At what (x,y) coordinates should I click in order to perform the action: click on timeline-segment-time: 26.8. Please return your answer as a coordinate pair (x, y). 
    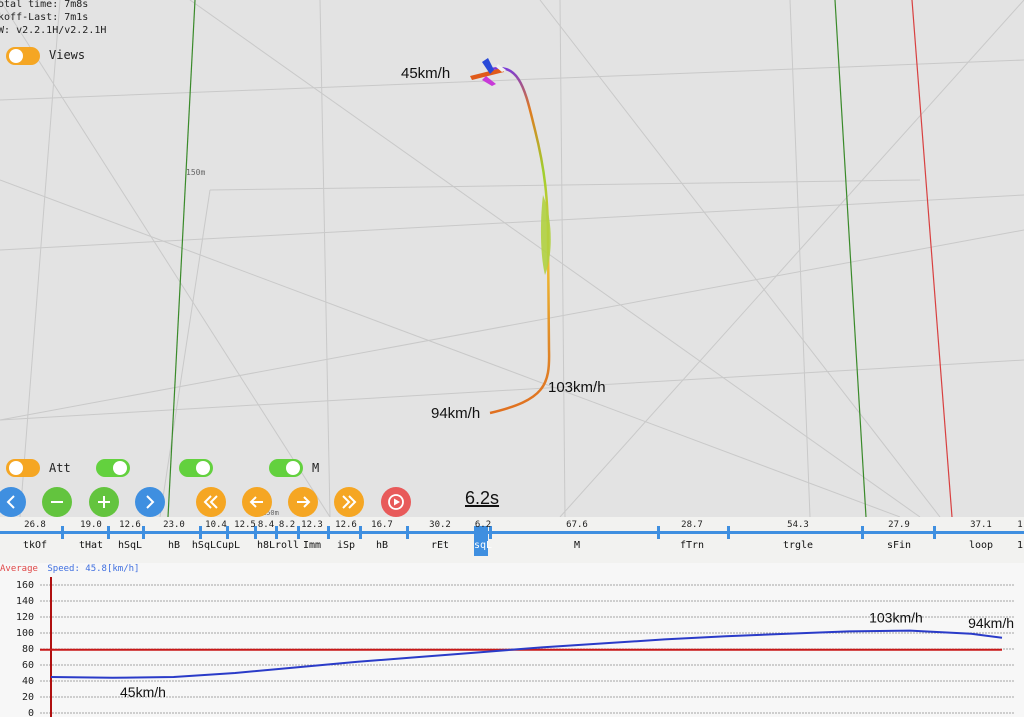
    Looking at the image, I should click on (35, 525).